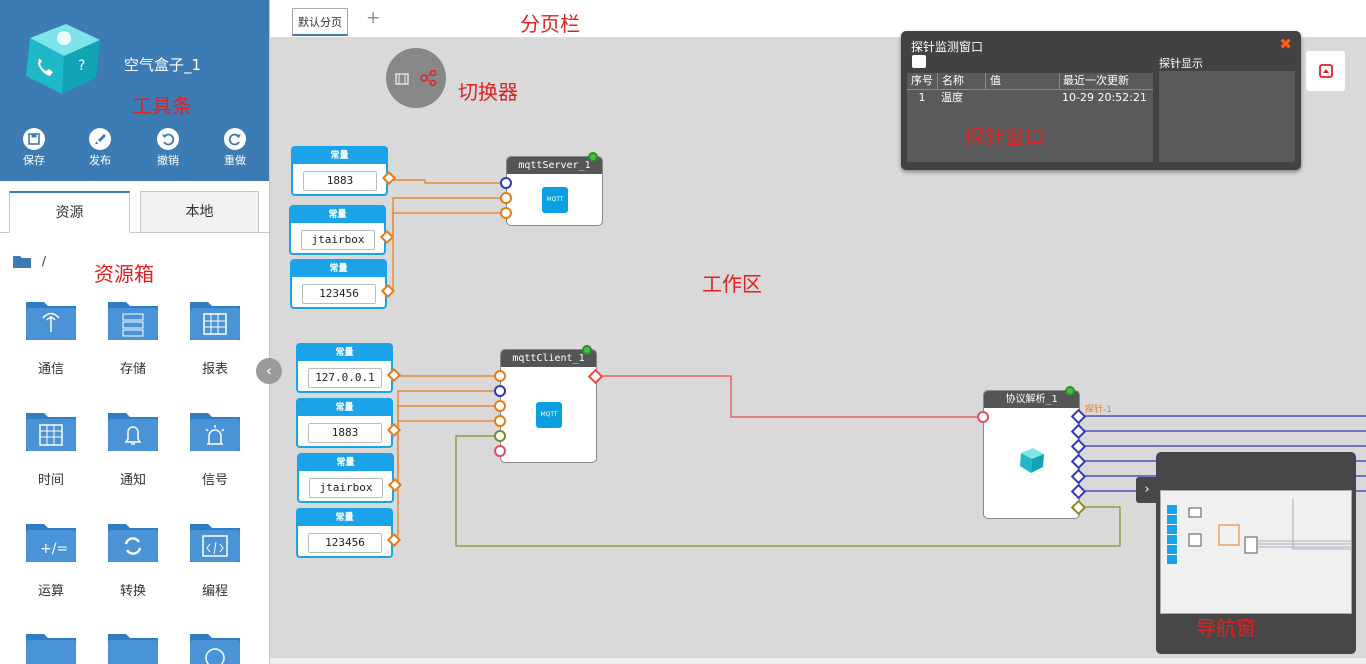  I want to click on view-switcher, so click(416, 78).